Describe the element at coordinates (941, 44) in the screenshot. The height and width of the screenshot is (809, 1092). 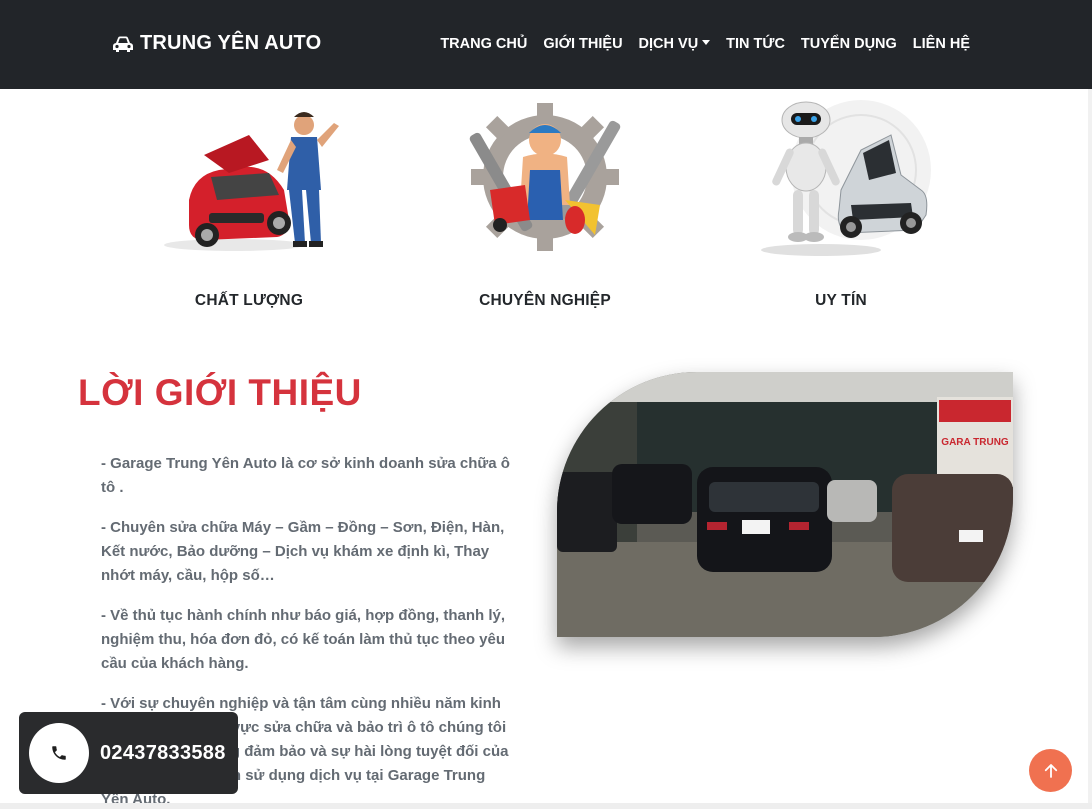
I see `nav-lien-he: LIÊN HỆ` at that location.